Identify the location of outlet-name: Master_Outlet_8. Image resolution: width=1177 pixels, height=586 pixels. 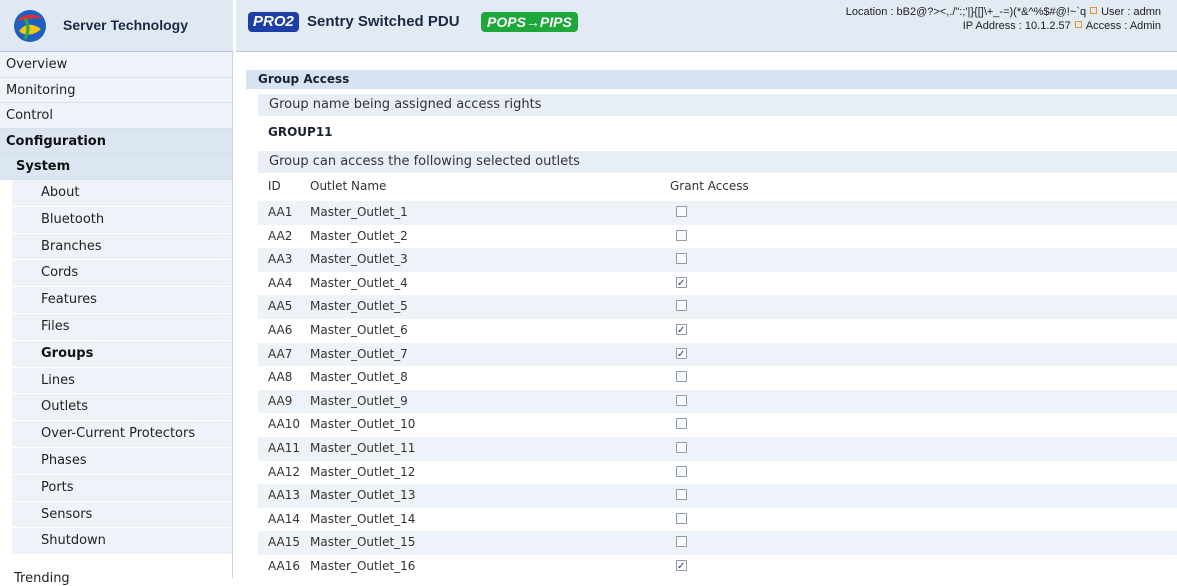
(359, 377).